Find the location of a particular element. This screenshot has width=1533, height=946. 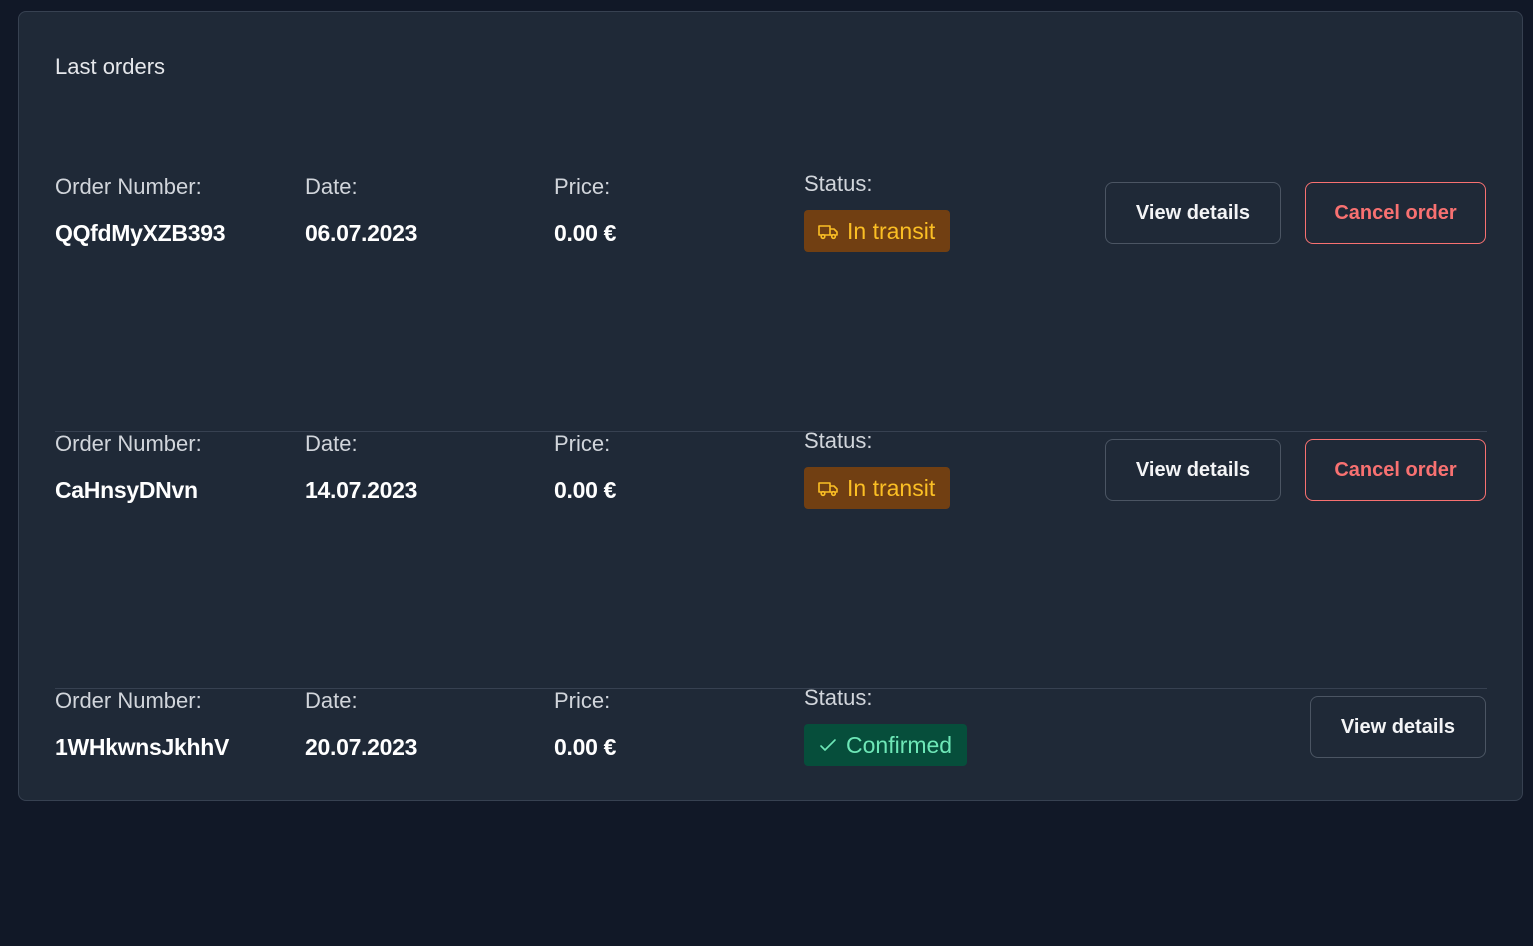

date-value: 14.07.2023 is located at coordinates (361, 490).